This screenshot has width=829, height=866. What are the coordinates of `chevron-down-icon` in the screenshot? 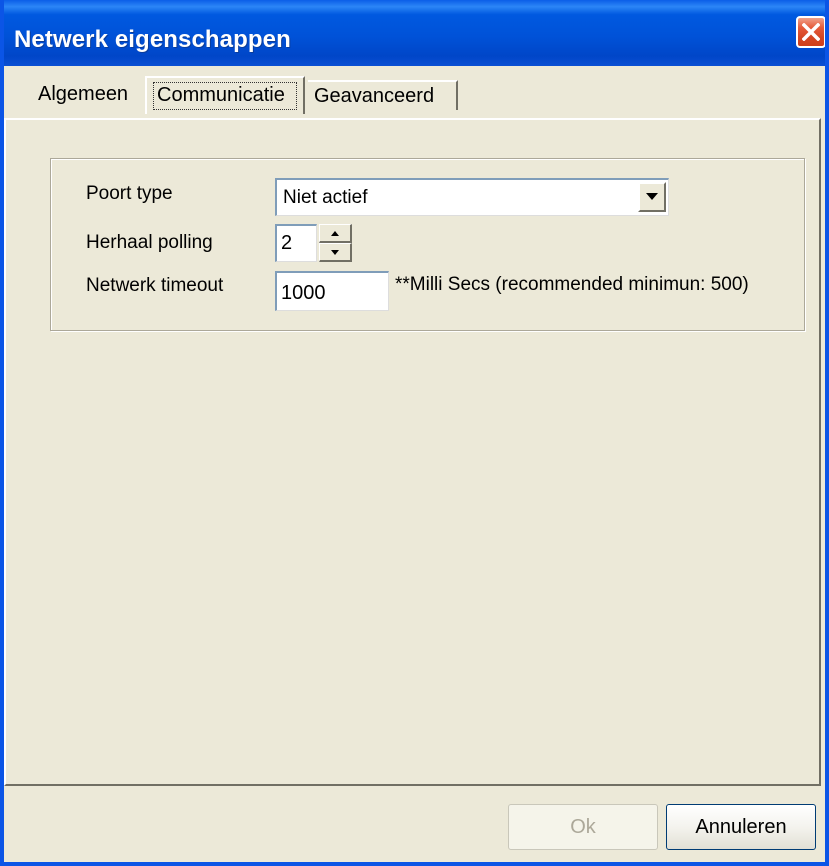 It's located at (652, 196).